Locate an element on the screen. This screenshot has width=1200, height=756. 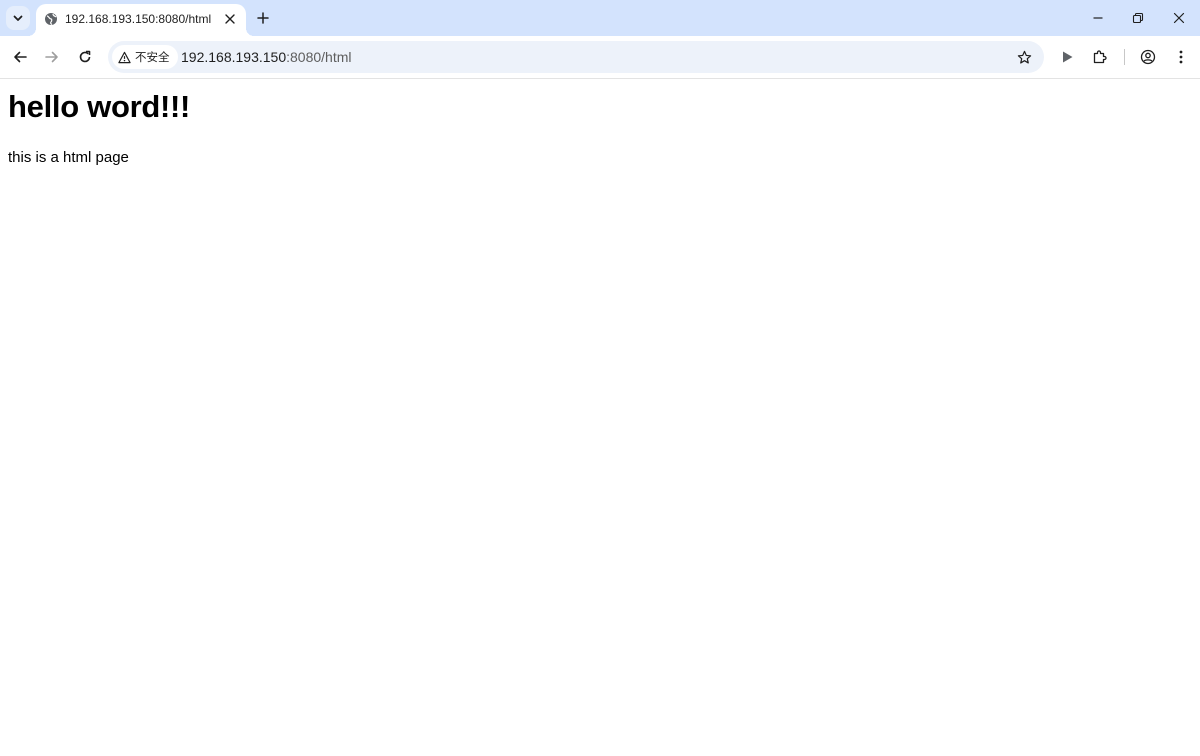
tab-search-button is located at coordinates (18, 18).